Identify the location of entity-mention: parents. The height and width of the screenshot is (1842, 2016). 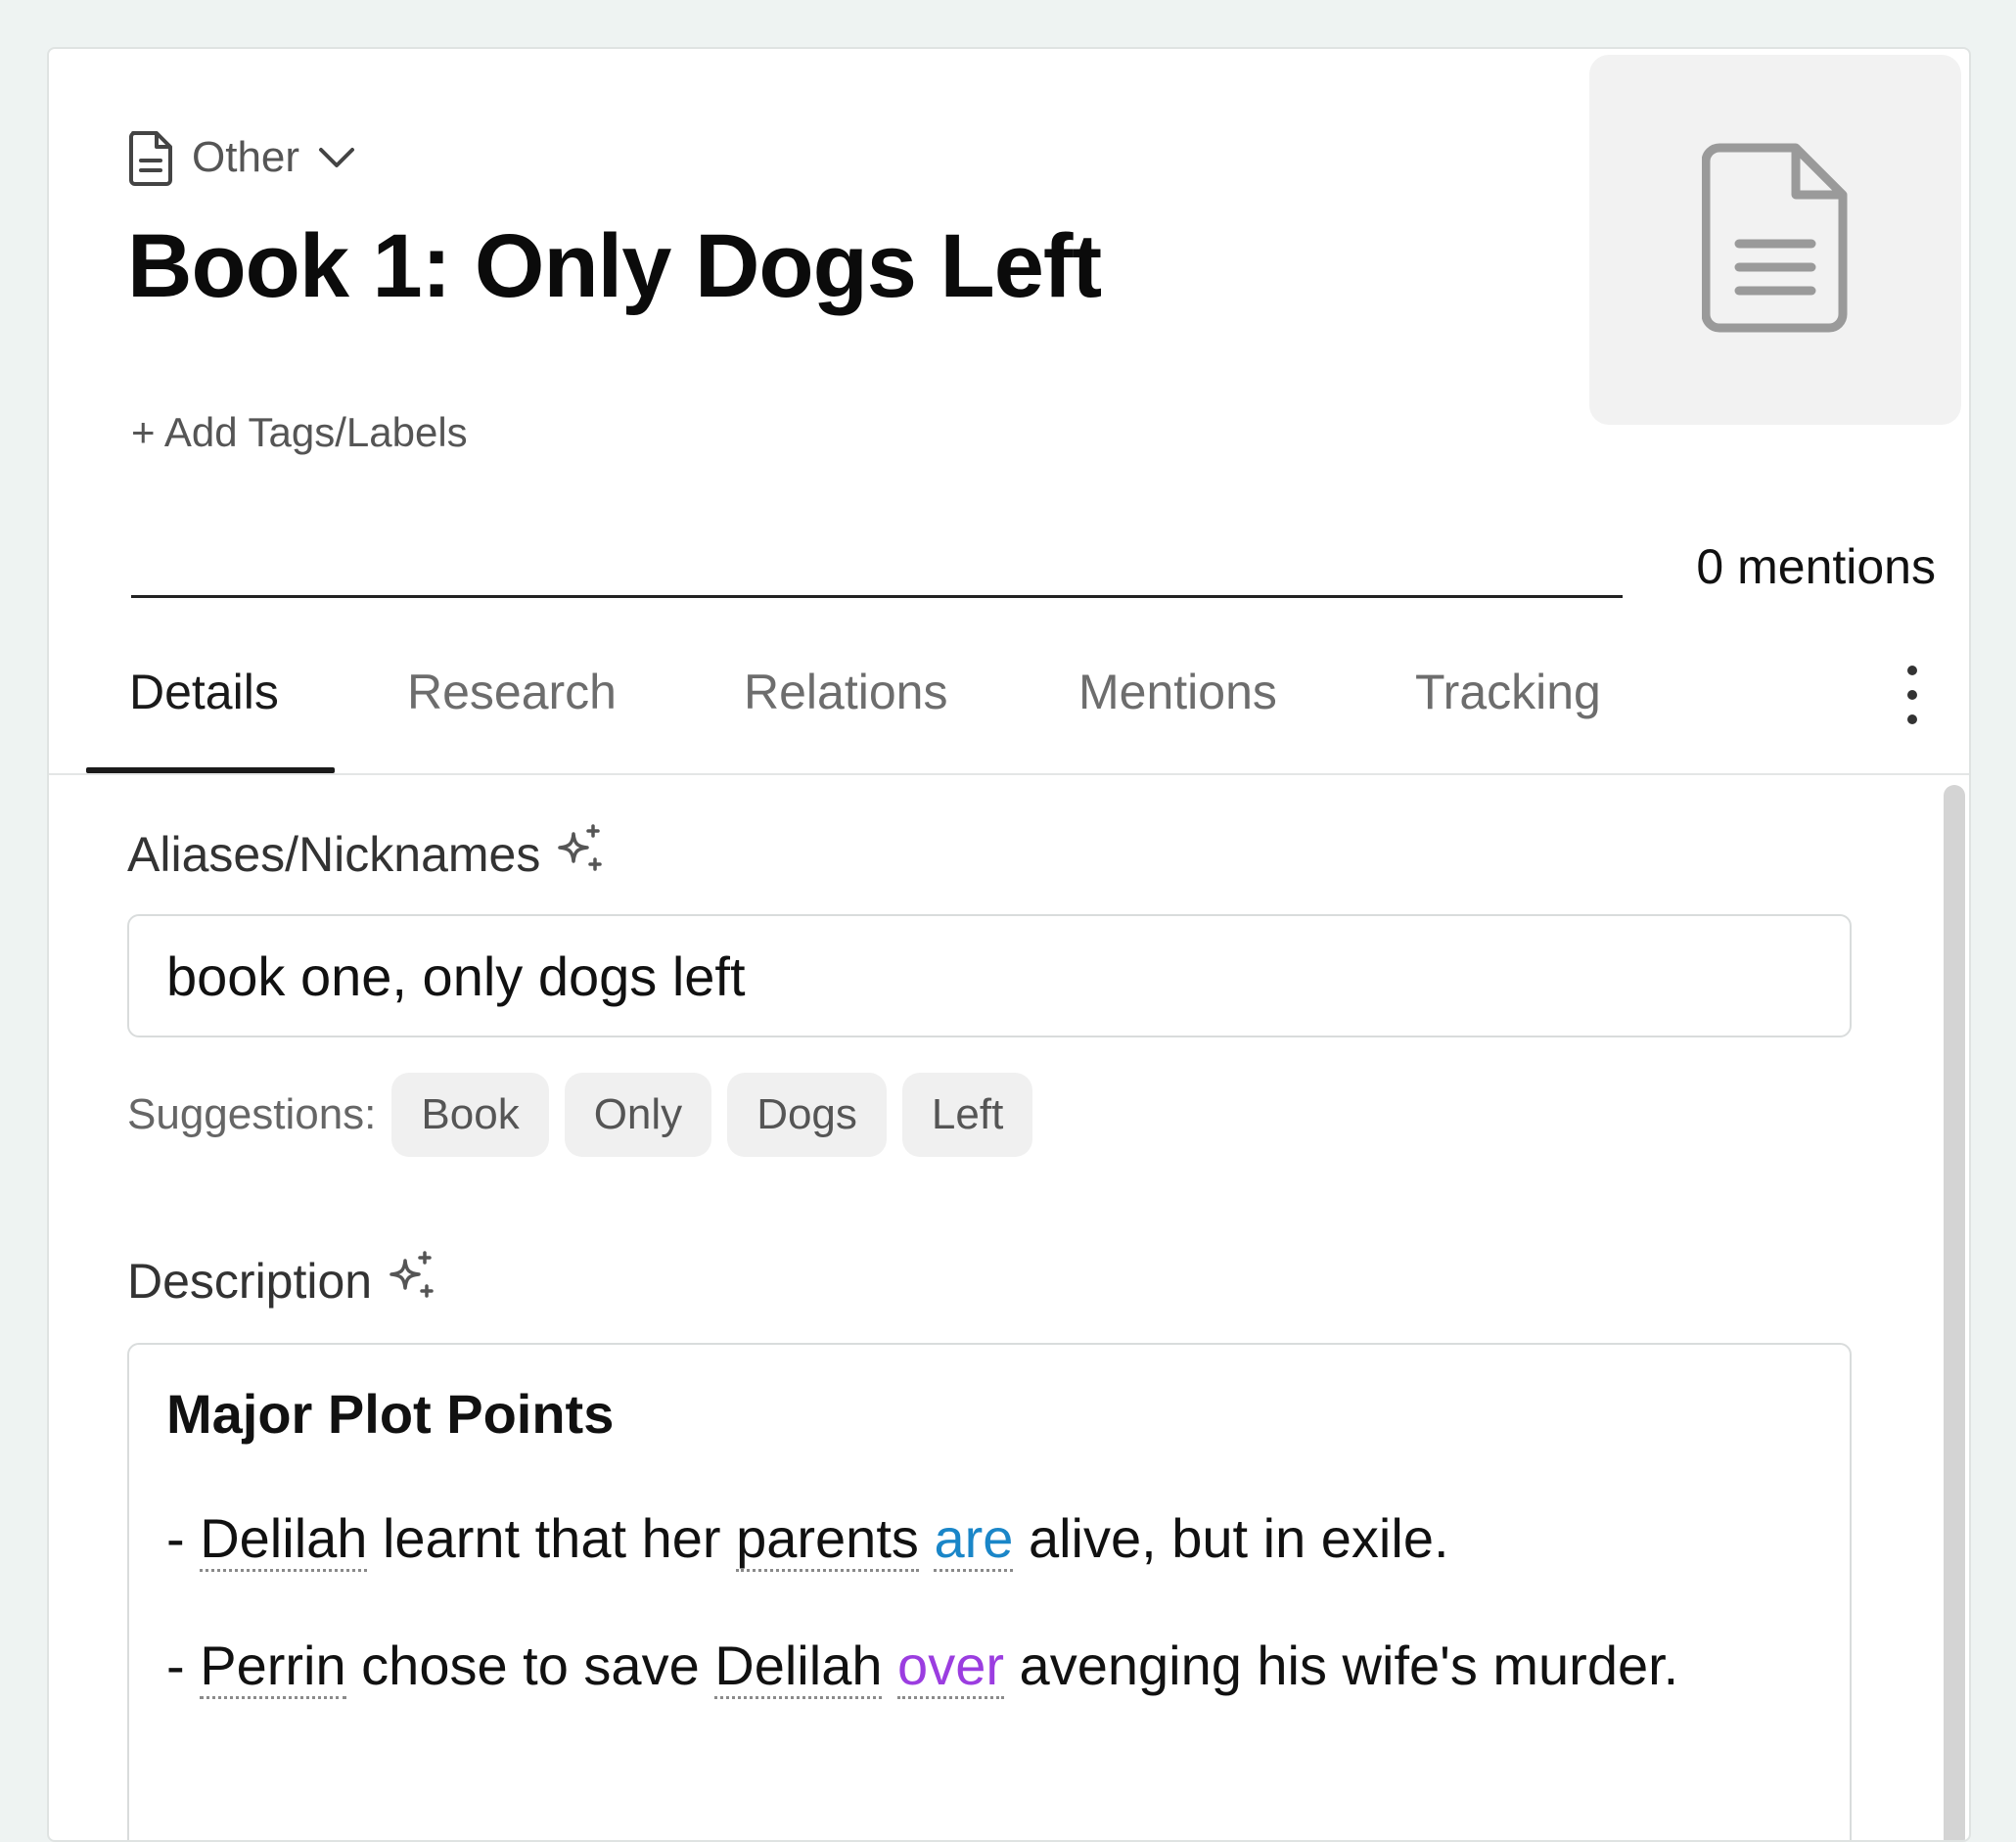
(827, 1539).